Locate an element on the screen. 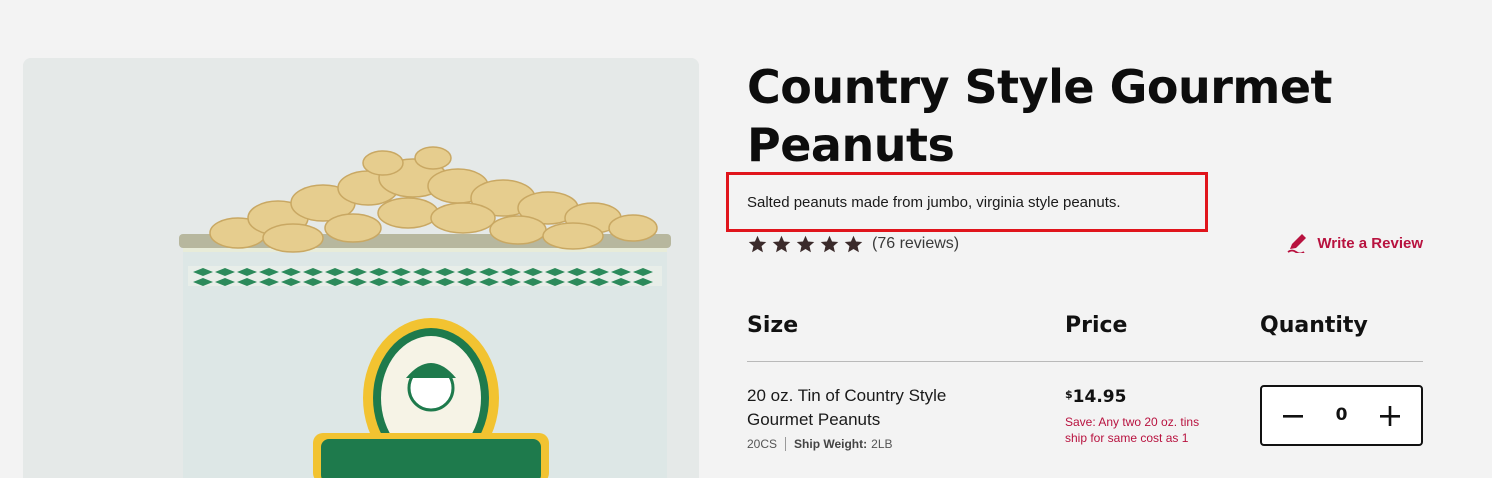 Image resolution: width=1492 pixels, height=478 pixels. minus-icon is located at coordinates (1293, 416).